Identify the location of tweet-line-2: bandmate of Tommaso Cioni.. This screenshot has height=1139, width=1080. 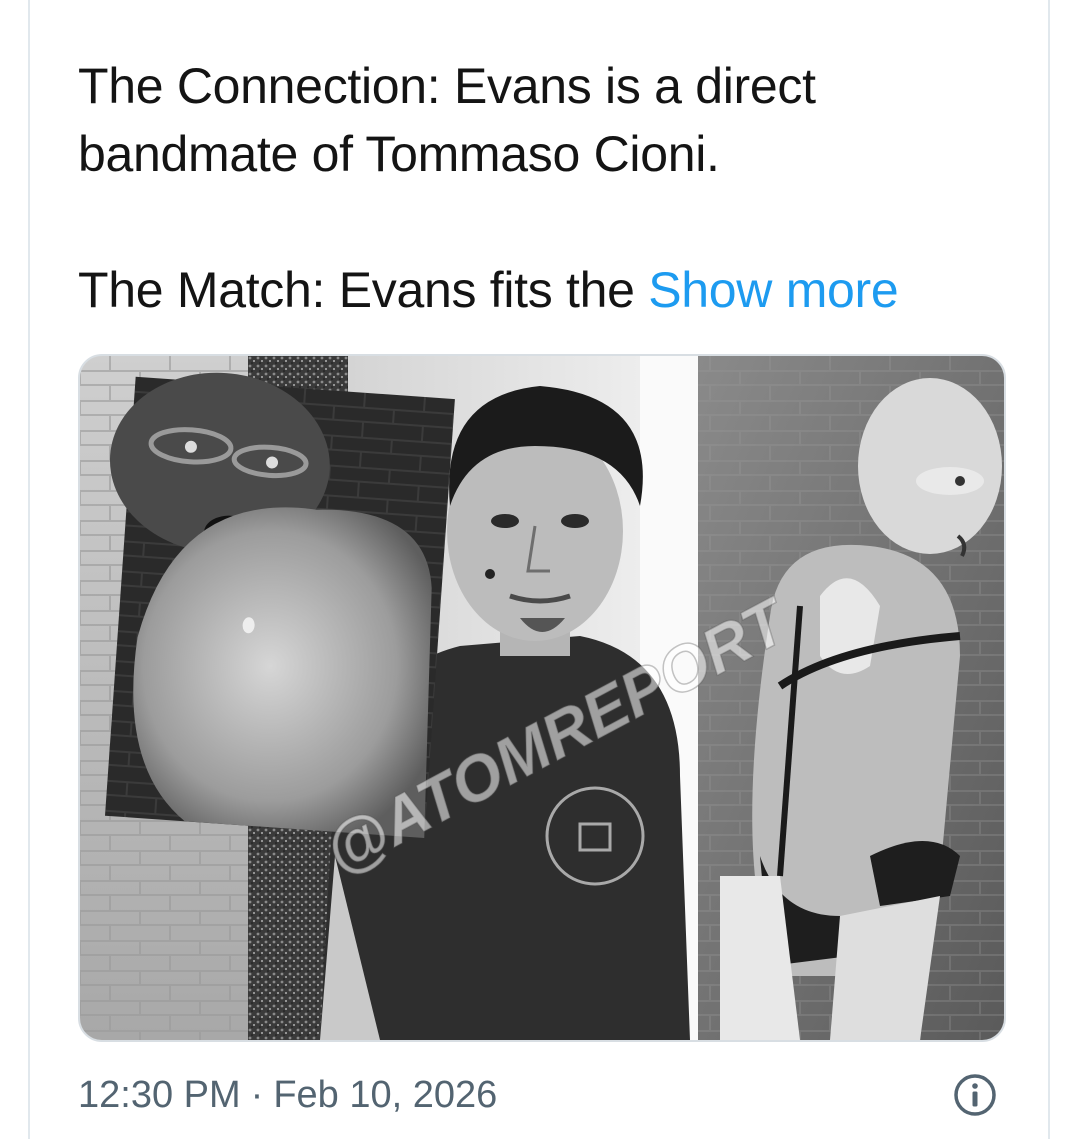
(399, 154).